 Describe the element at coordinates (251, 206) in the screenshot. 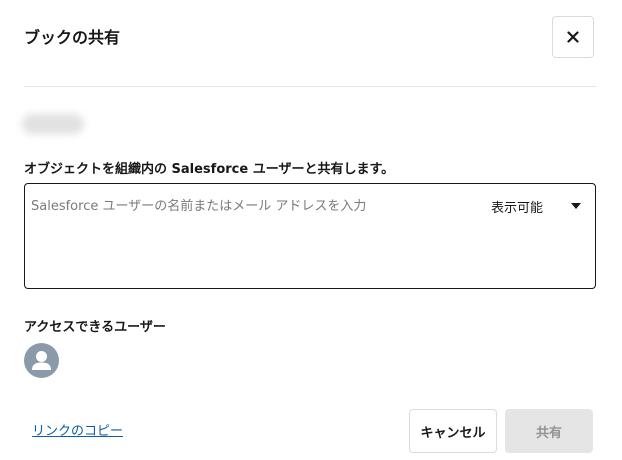

I see `user-search-input` at that location.